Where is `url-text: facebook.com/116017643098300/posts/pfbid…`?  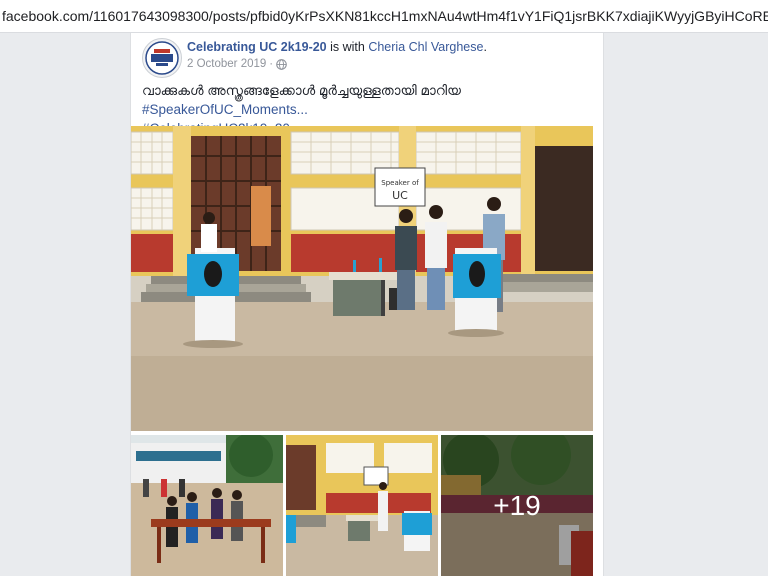
url-text: facebook.com/116017643098300/posts/pfbid… is located at coordinates (385, 16).